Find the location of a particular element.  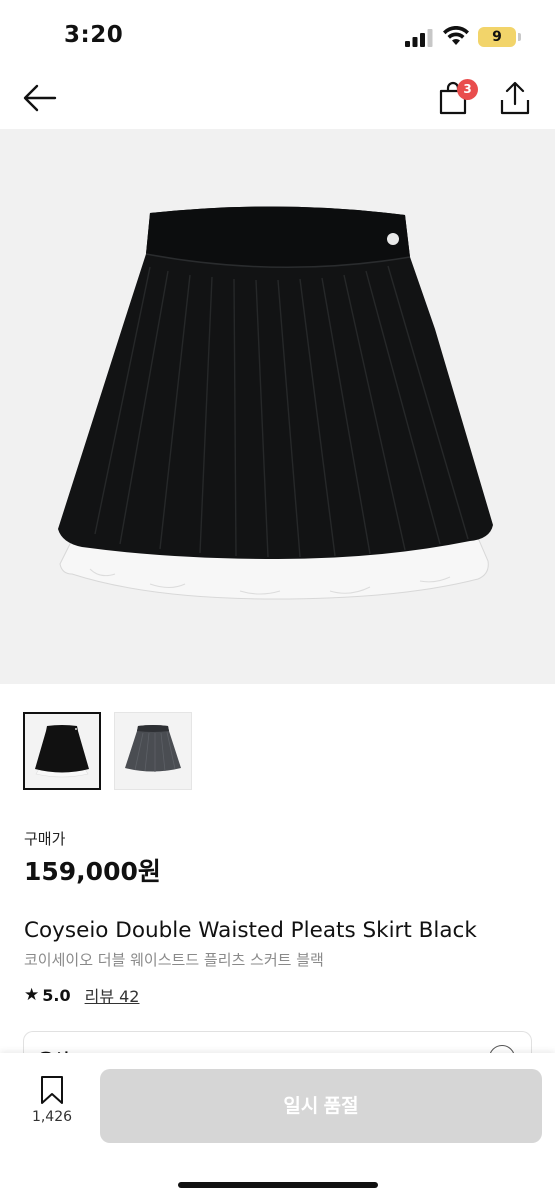

cellular-signal-icon is located at coordinates (419, 38).